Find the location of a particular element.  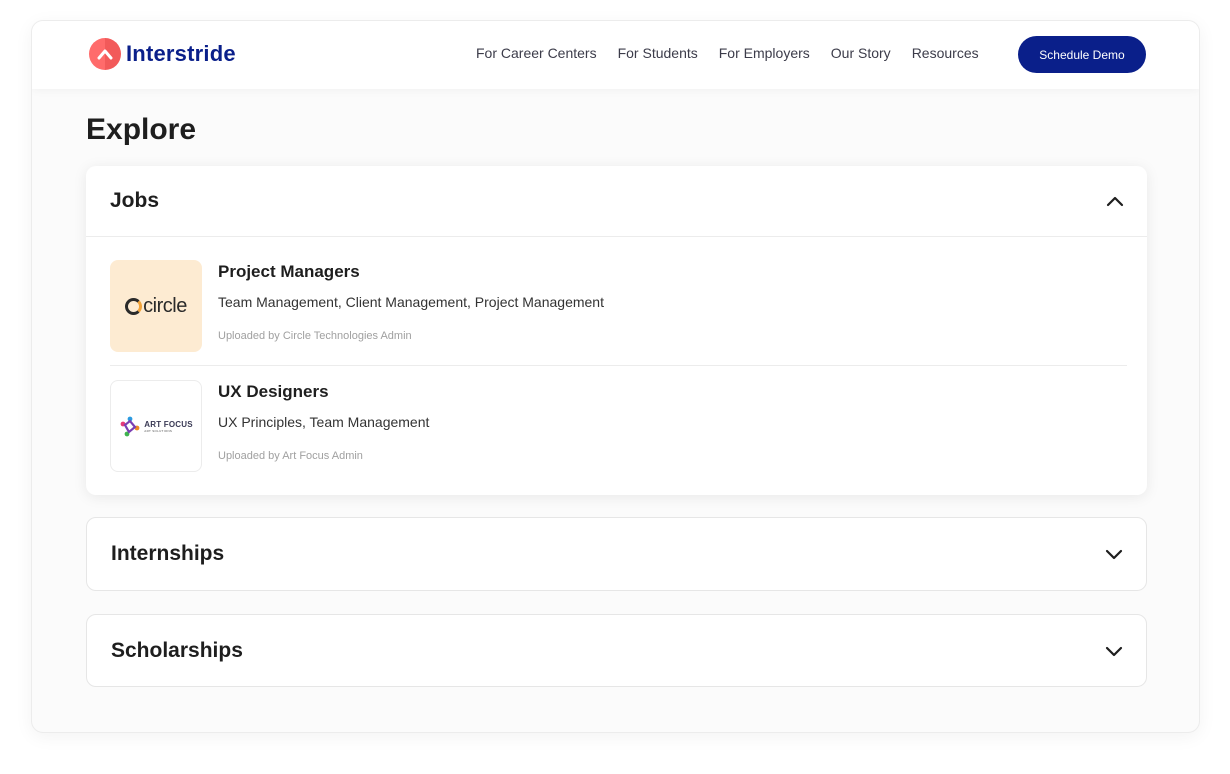

page-title: Explore is located at coordinates (141, 129).